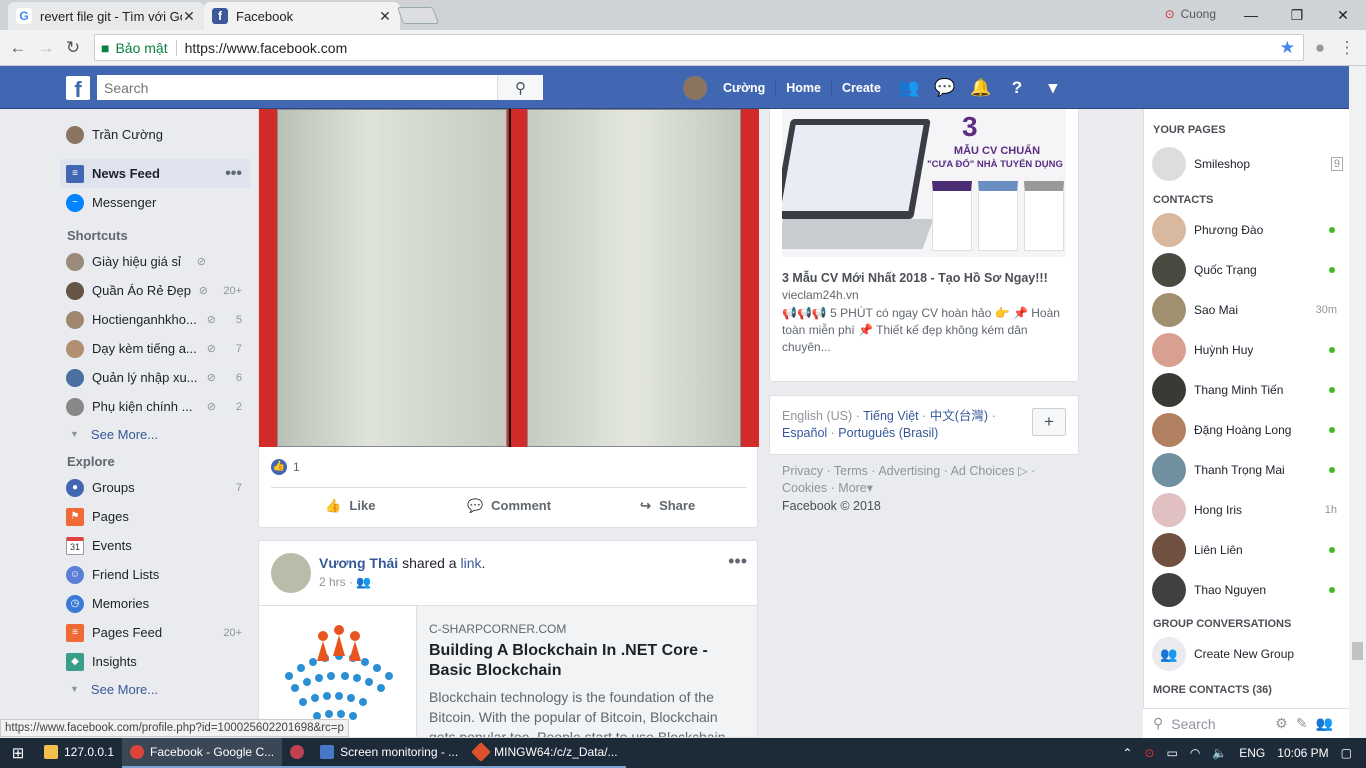 The image size is (1366, 768). I want to click on create-link: Create, so click(861, 88).